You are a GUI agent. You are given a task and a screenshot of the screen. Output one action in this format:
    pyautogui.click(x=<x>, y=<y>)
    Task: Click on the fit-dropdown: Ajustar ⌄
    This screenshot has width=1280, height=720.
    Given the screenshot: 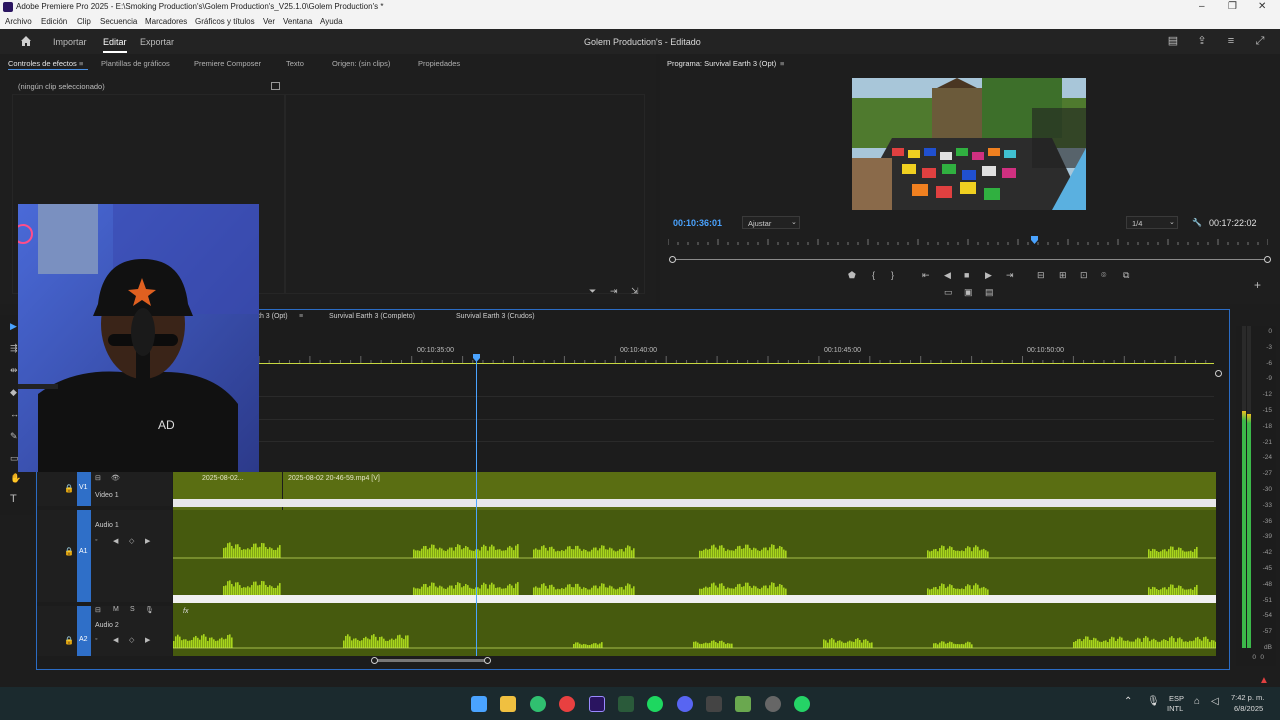 What is the action you would take?
    pyautogui.click(x=771, y=222)
    